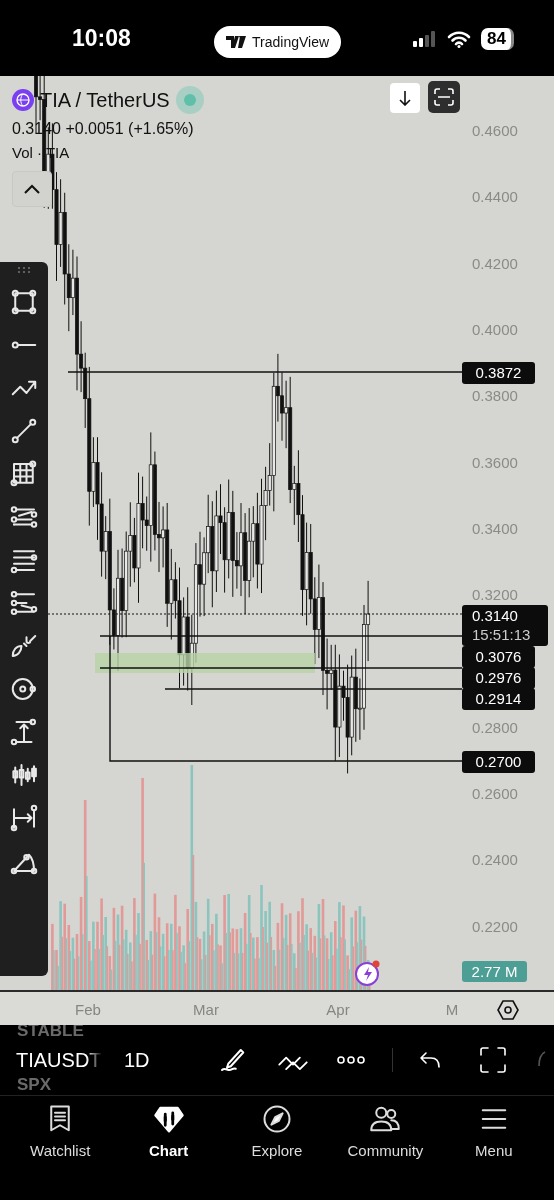  I want to click on price-axis-label: 0.3800, so click(495, 396).